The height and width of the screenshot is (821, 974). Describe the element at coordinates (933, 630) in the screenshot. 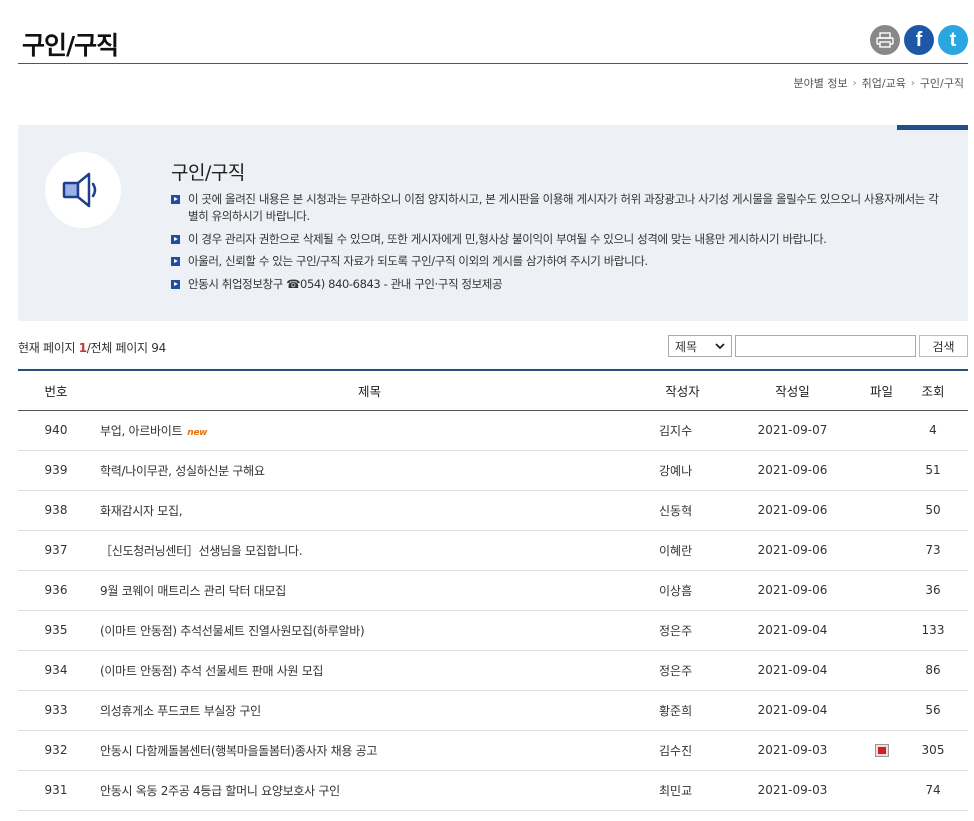

I see `post-views: 133` at that location.